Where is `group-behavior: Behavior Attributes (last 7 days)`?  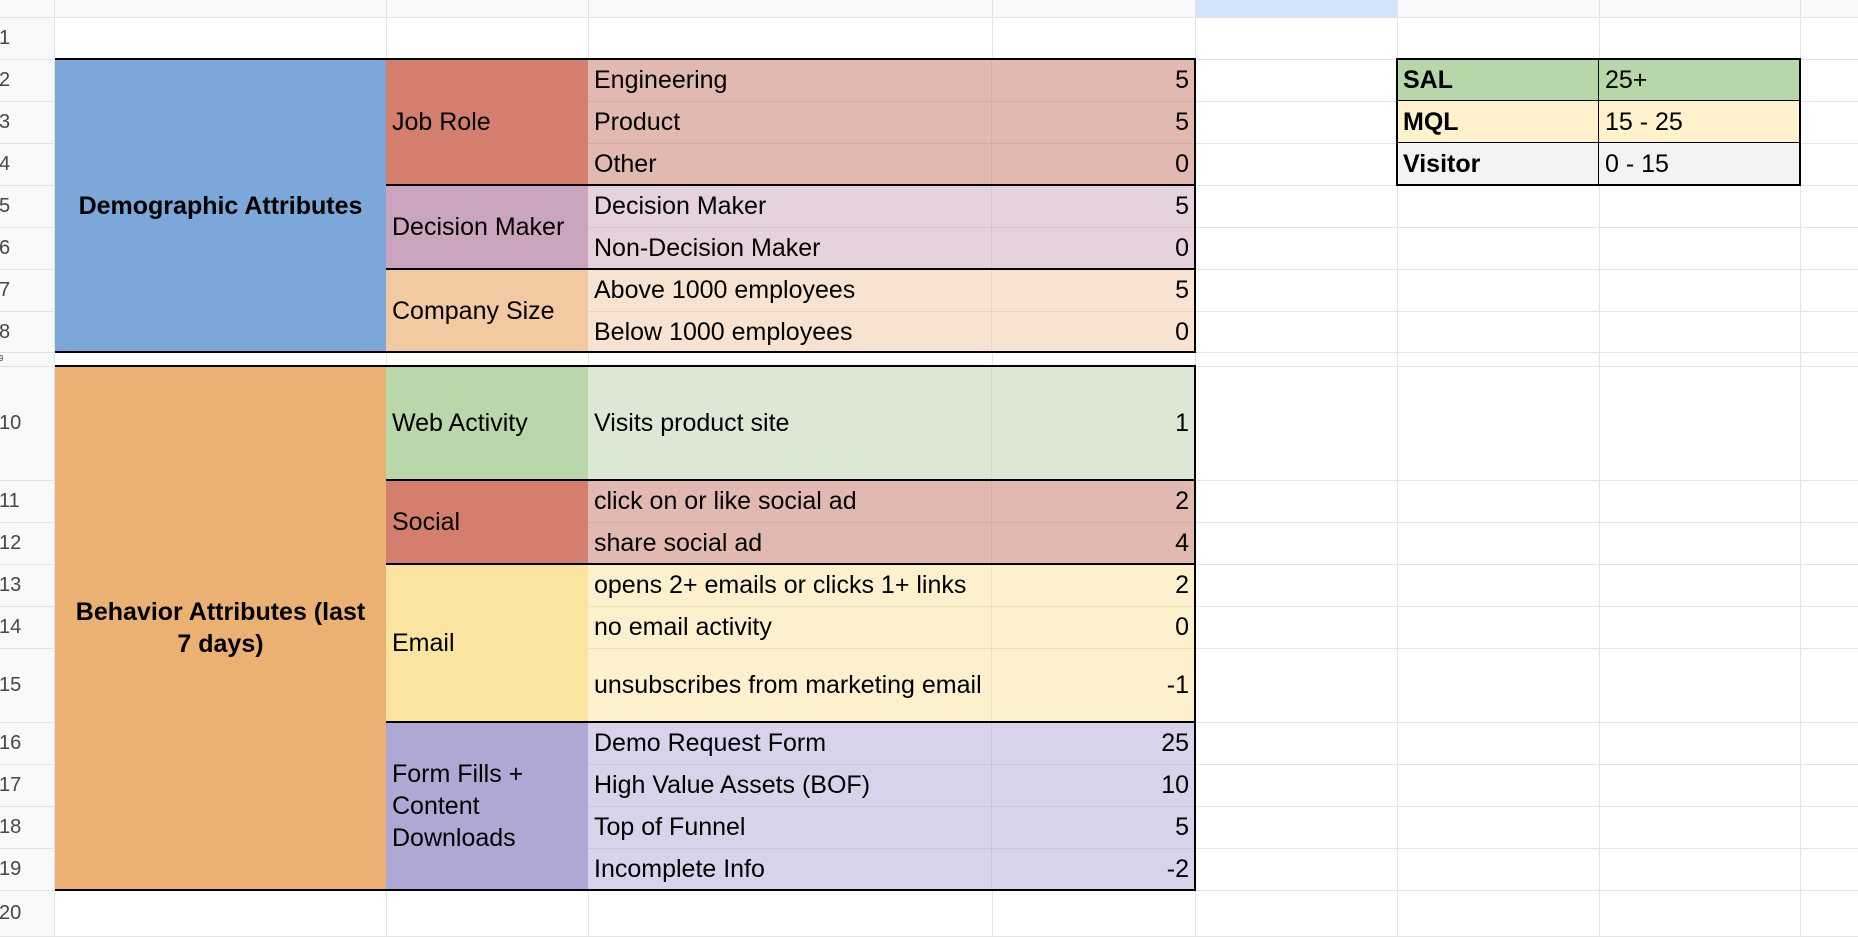
group-behavior: Behavior Attributes (last 7 days) is located at coordinates (220, 628).